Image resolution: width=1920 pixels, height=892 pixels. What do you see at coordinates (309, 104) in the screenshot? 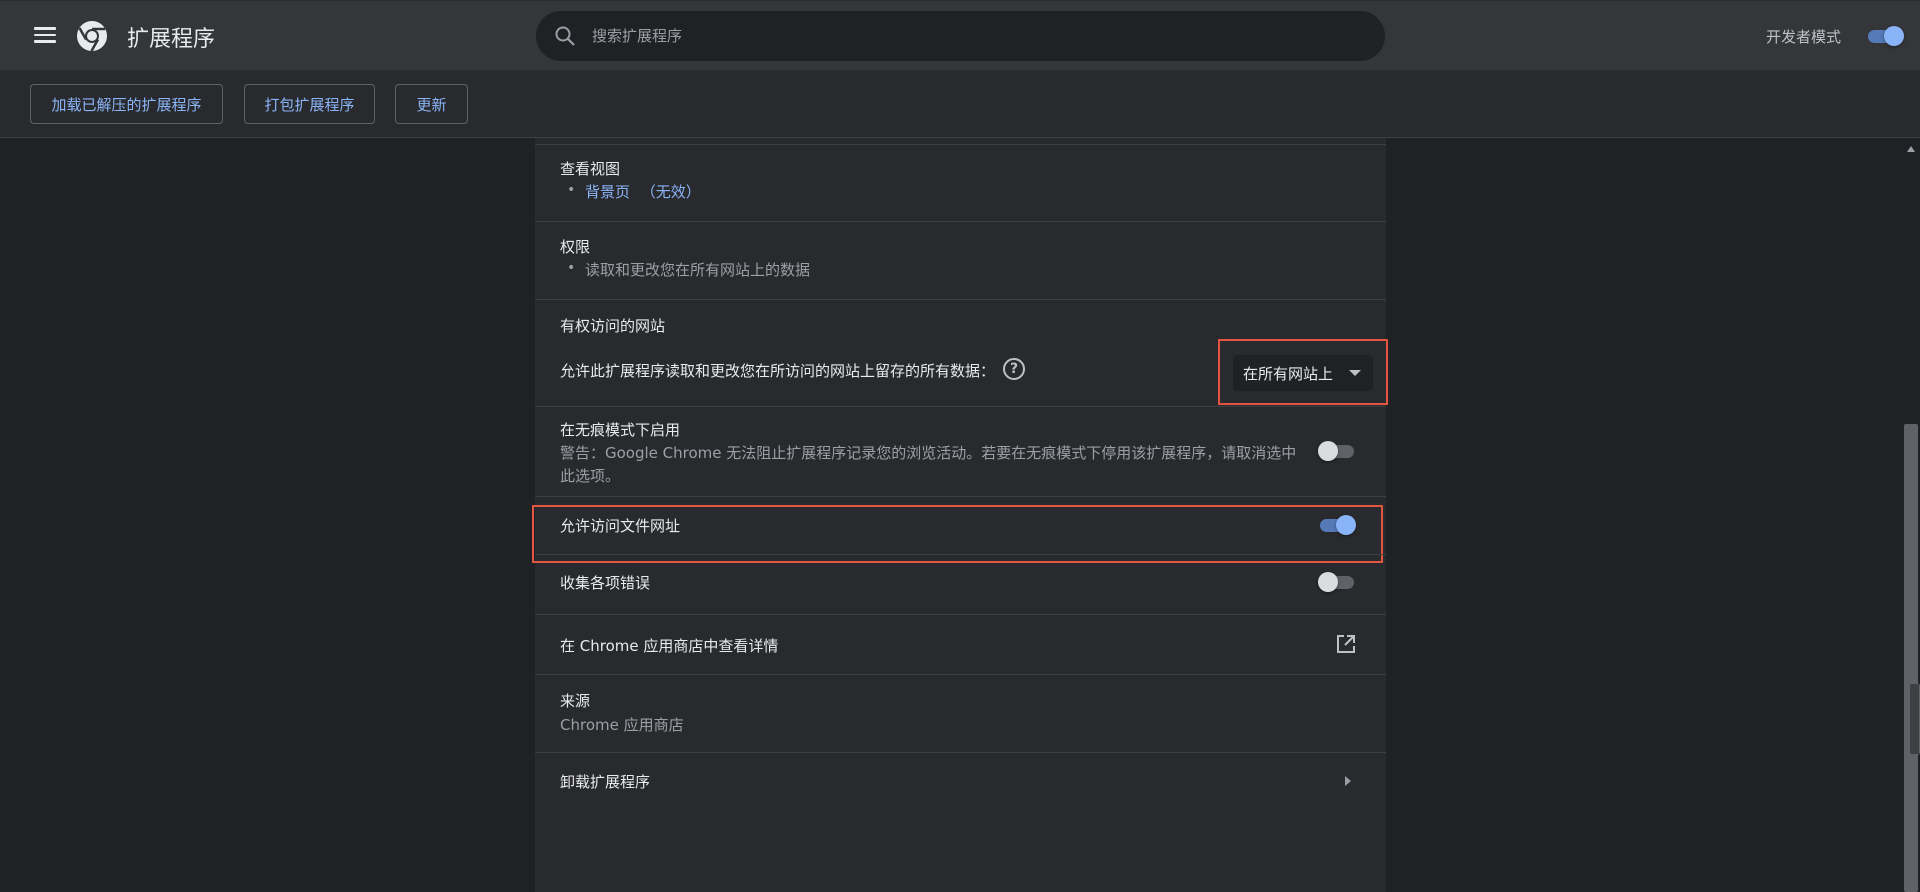
I see `pack-extension-button: 打包扩展程序` at bounding box center [309, 104].